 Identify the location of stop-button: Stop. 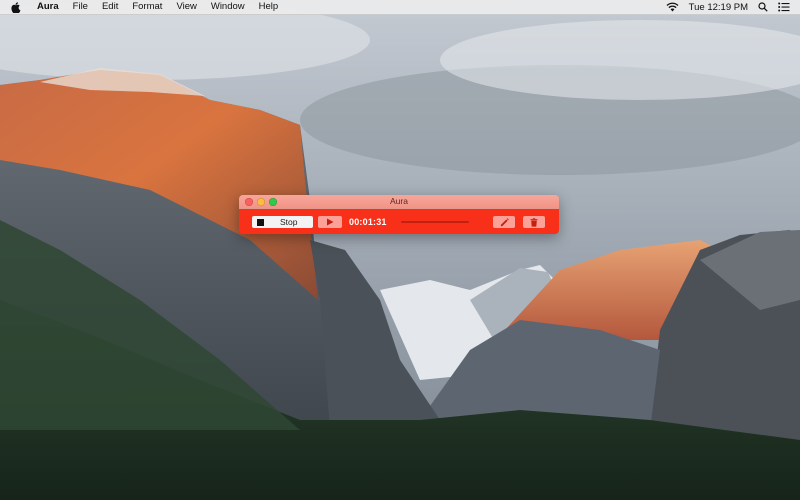
(282, 222).